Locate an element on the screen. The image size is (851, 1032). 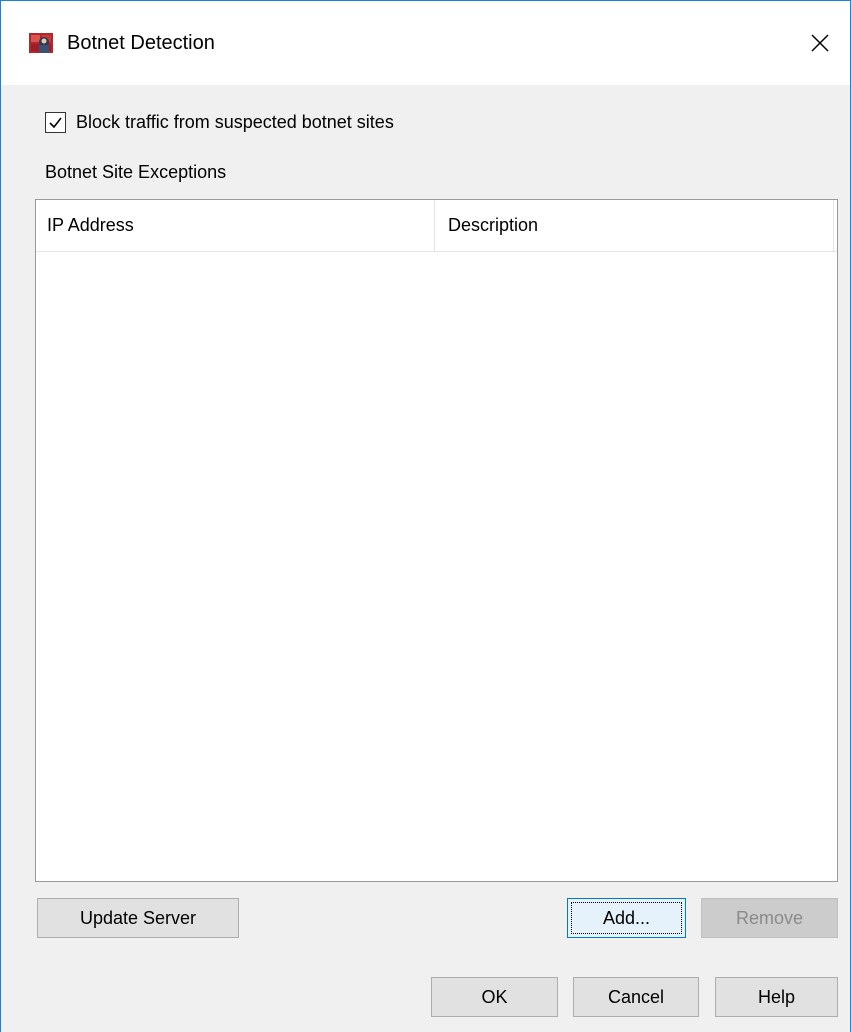
close-button is located at coordinates (820, 43).